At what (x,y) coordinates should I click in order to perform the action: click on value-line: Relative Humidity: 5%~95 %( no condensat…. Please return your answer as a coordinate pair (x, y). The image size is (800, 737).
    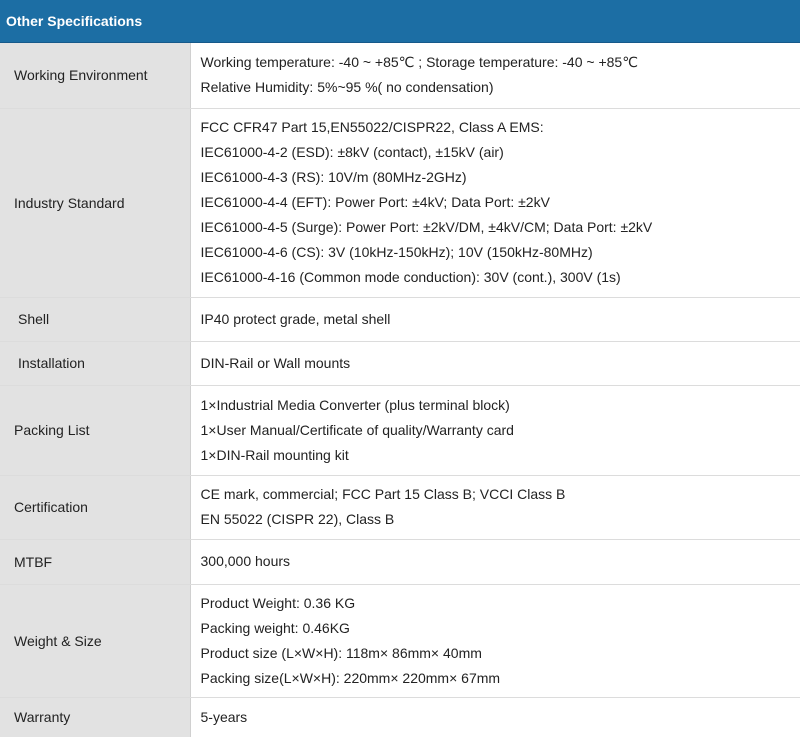
    Looking at the image, I should click on (347, 87).